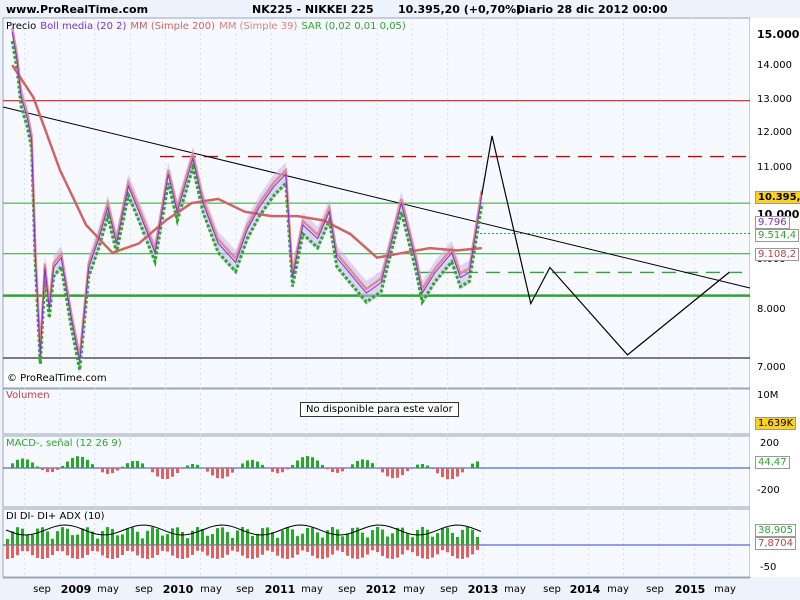 The image size is (800, 600). Describe the element at coordinates (771, 367) in the screenshot. I see `y-tick-7000: 7.000` at that location.